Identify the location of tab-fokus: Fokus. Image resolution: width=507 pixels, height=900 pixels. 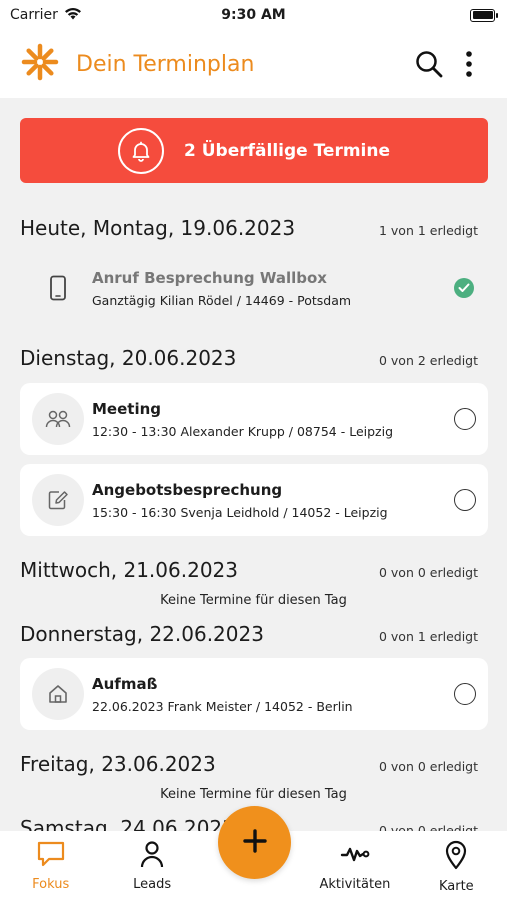
(50, 865).